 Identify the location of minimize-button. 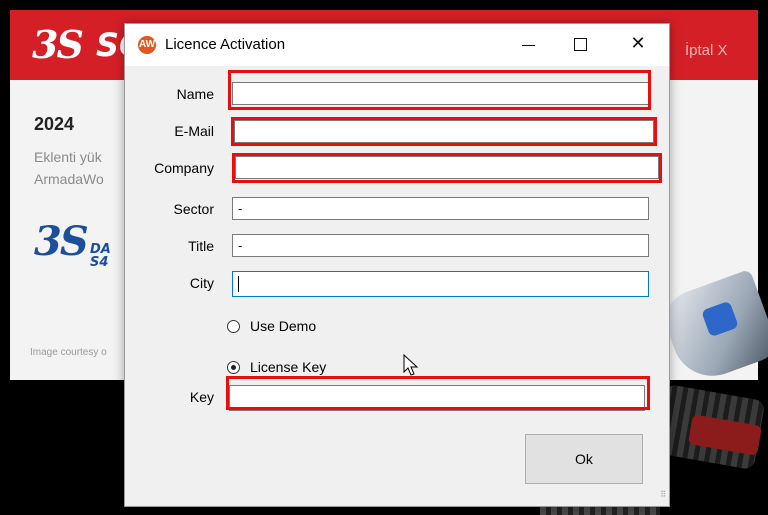
(528, 45).